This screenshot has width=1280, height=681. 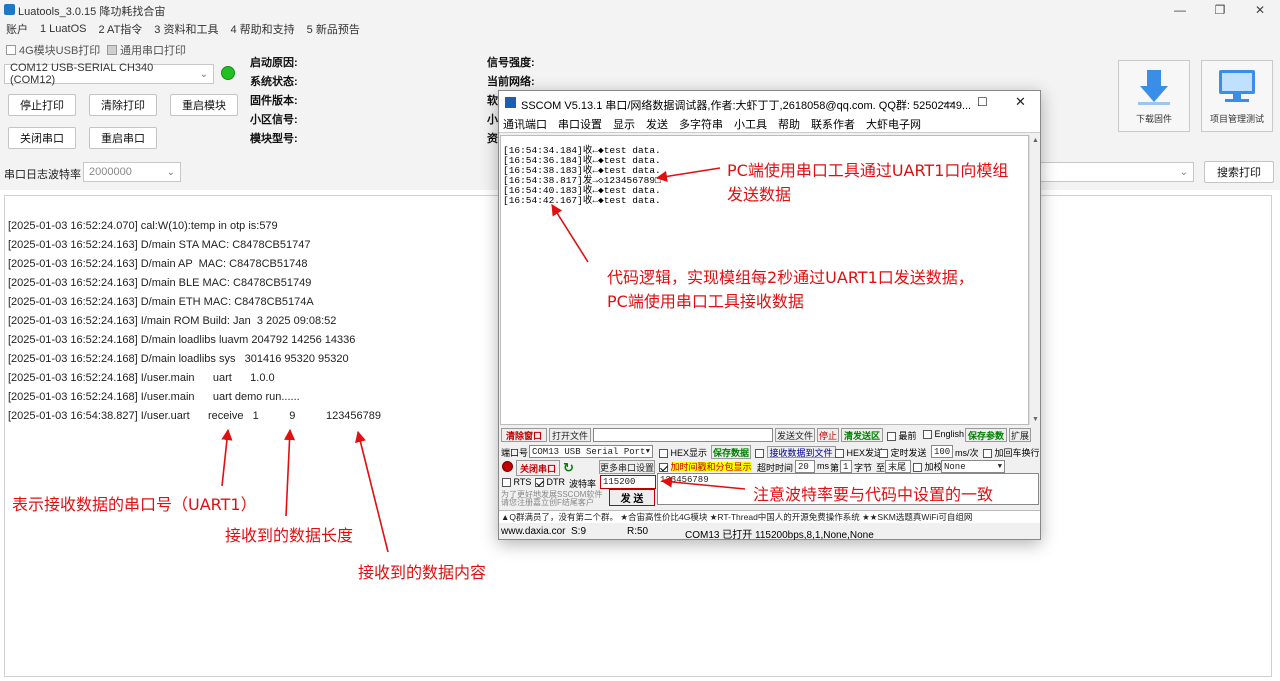 I want to click on arrow-to-send-line, so click(x=688, y=174).